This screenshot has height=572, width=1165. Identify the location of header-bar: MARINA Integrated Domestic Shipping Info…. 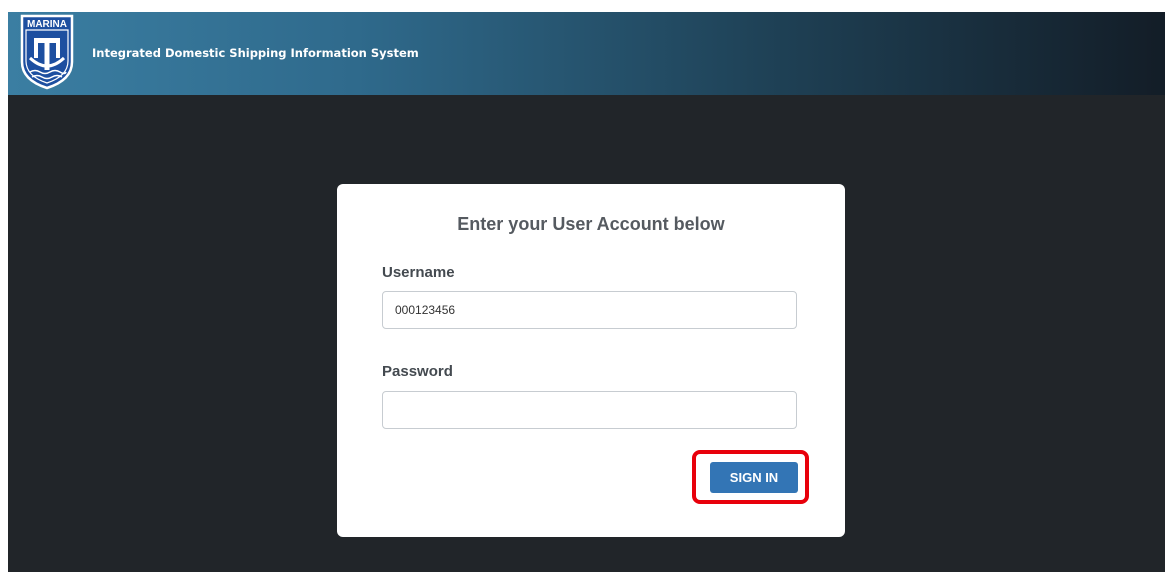
(586, 53).